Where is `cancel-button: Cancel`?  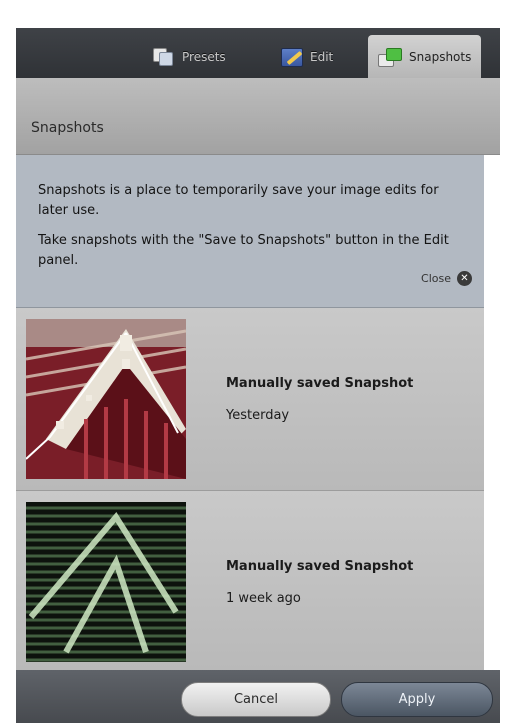
cancel-button: Cancel is located at coordinates (256, 699).